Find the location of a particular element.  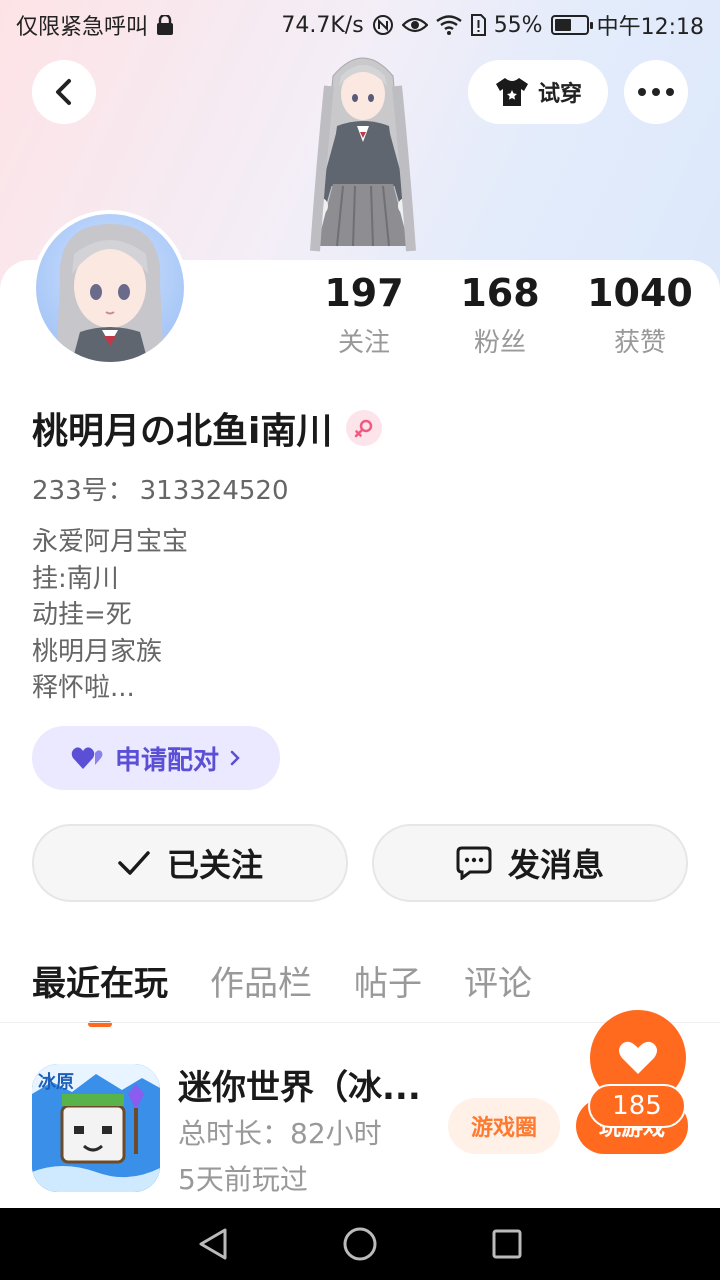

tab-comments: 评论 is located at coordinates (498, 991).